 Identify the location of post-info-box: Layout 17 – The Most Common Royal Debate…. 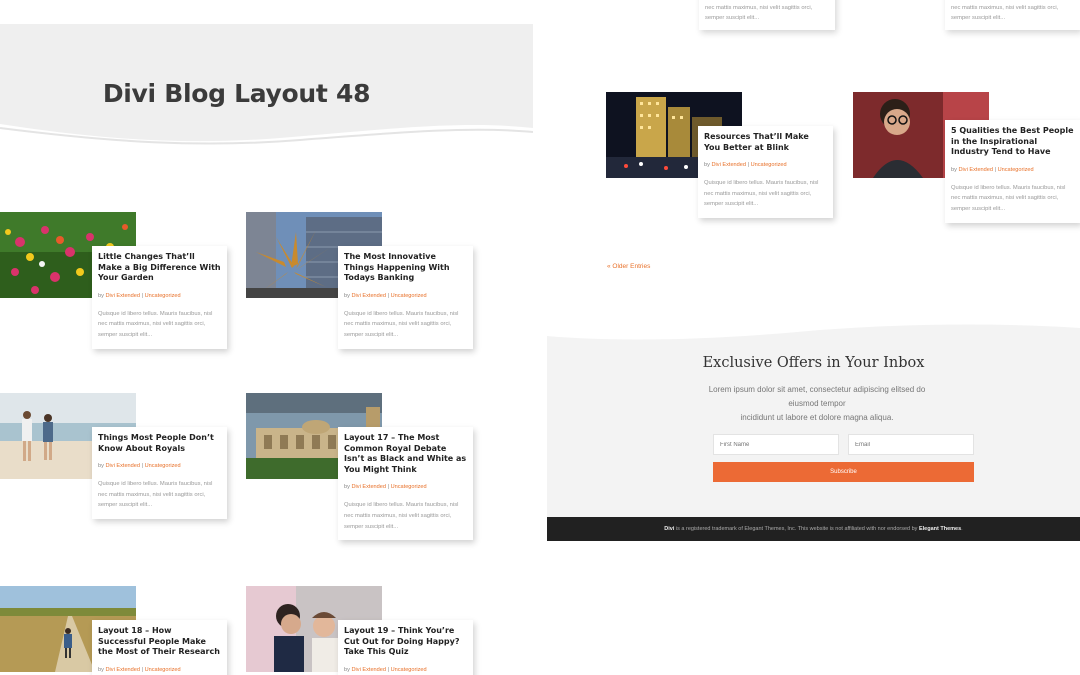
(405, 484).